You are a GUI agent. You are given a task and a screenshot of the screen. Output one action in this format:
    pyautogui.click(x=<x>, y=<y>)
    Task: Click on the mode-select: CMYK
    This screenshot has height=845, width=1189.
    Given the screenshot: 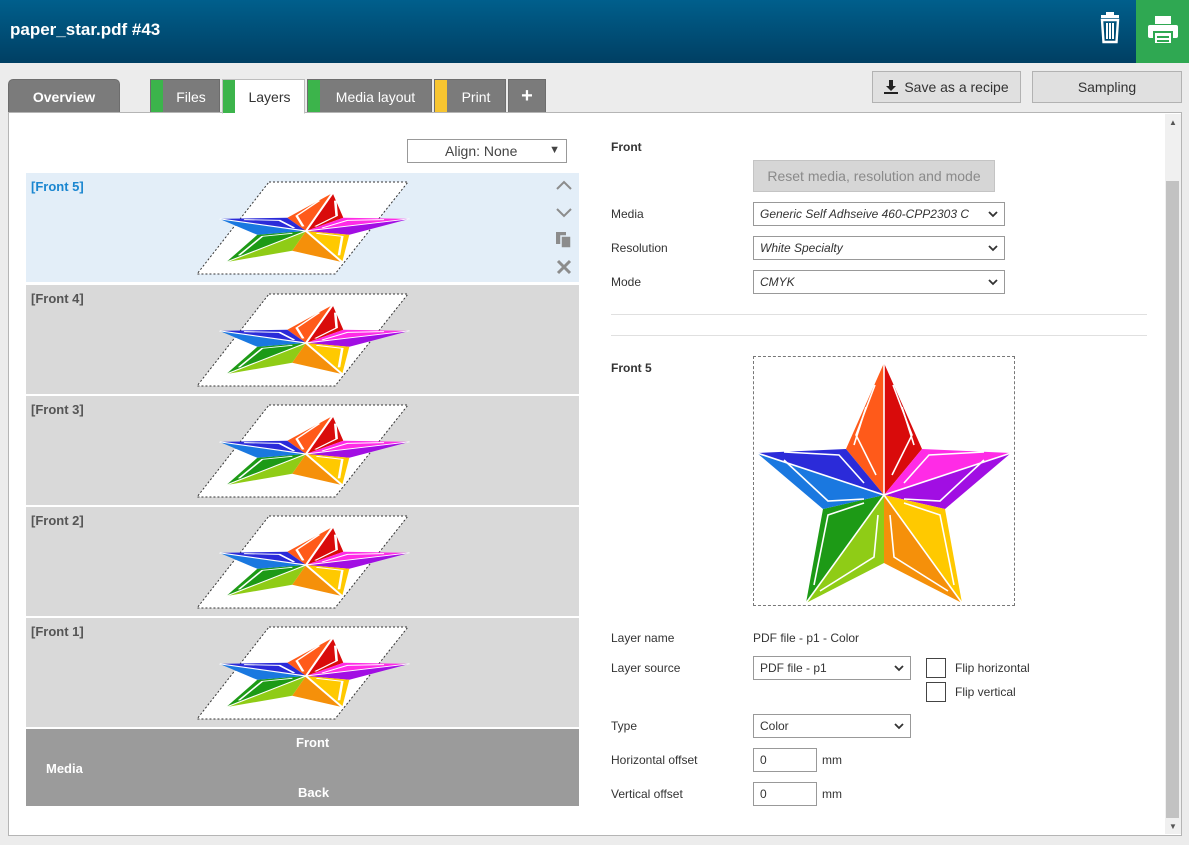 What is the action you would take?
    pyautogui.click(x=879, y=282)
    